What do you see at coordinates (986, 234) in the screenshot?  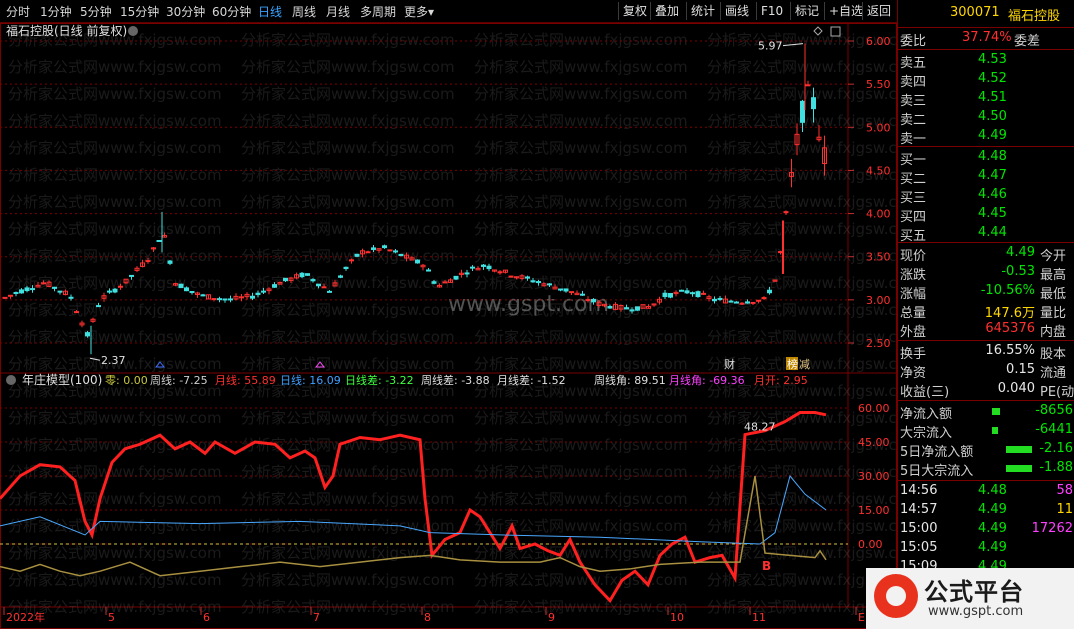 I see `buy-level-row: 买五 4.44` at bounding box center [986, 234].